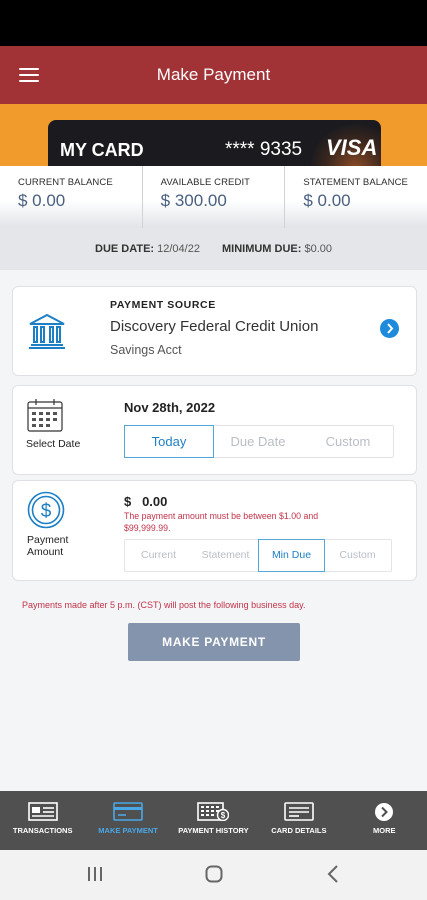 The width and height of the screenshot is (427, 900). What do you see at coordinates (327, 200) in the screenshot?
I see `statement-balance-value: $ 0.00` at bounding box center [327, 200].